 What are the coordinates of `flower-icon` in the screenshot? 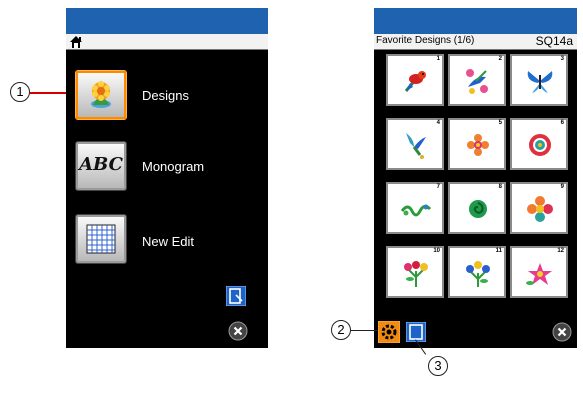 It's located at (101, 94).